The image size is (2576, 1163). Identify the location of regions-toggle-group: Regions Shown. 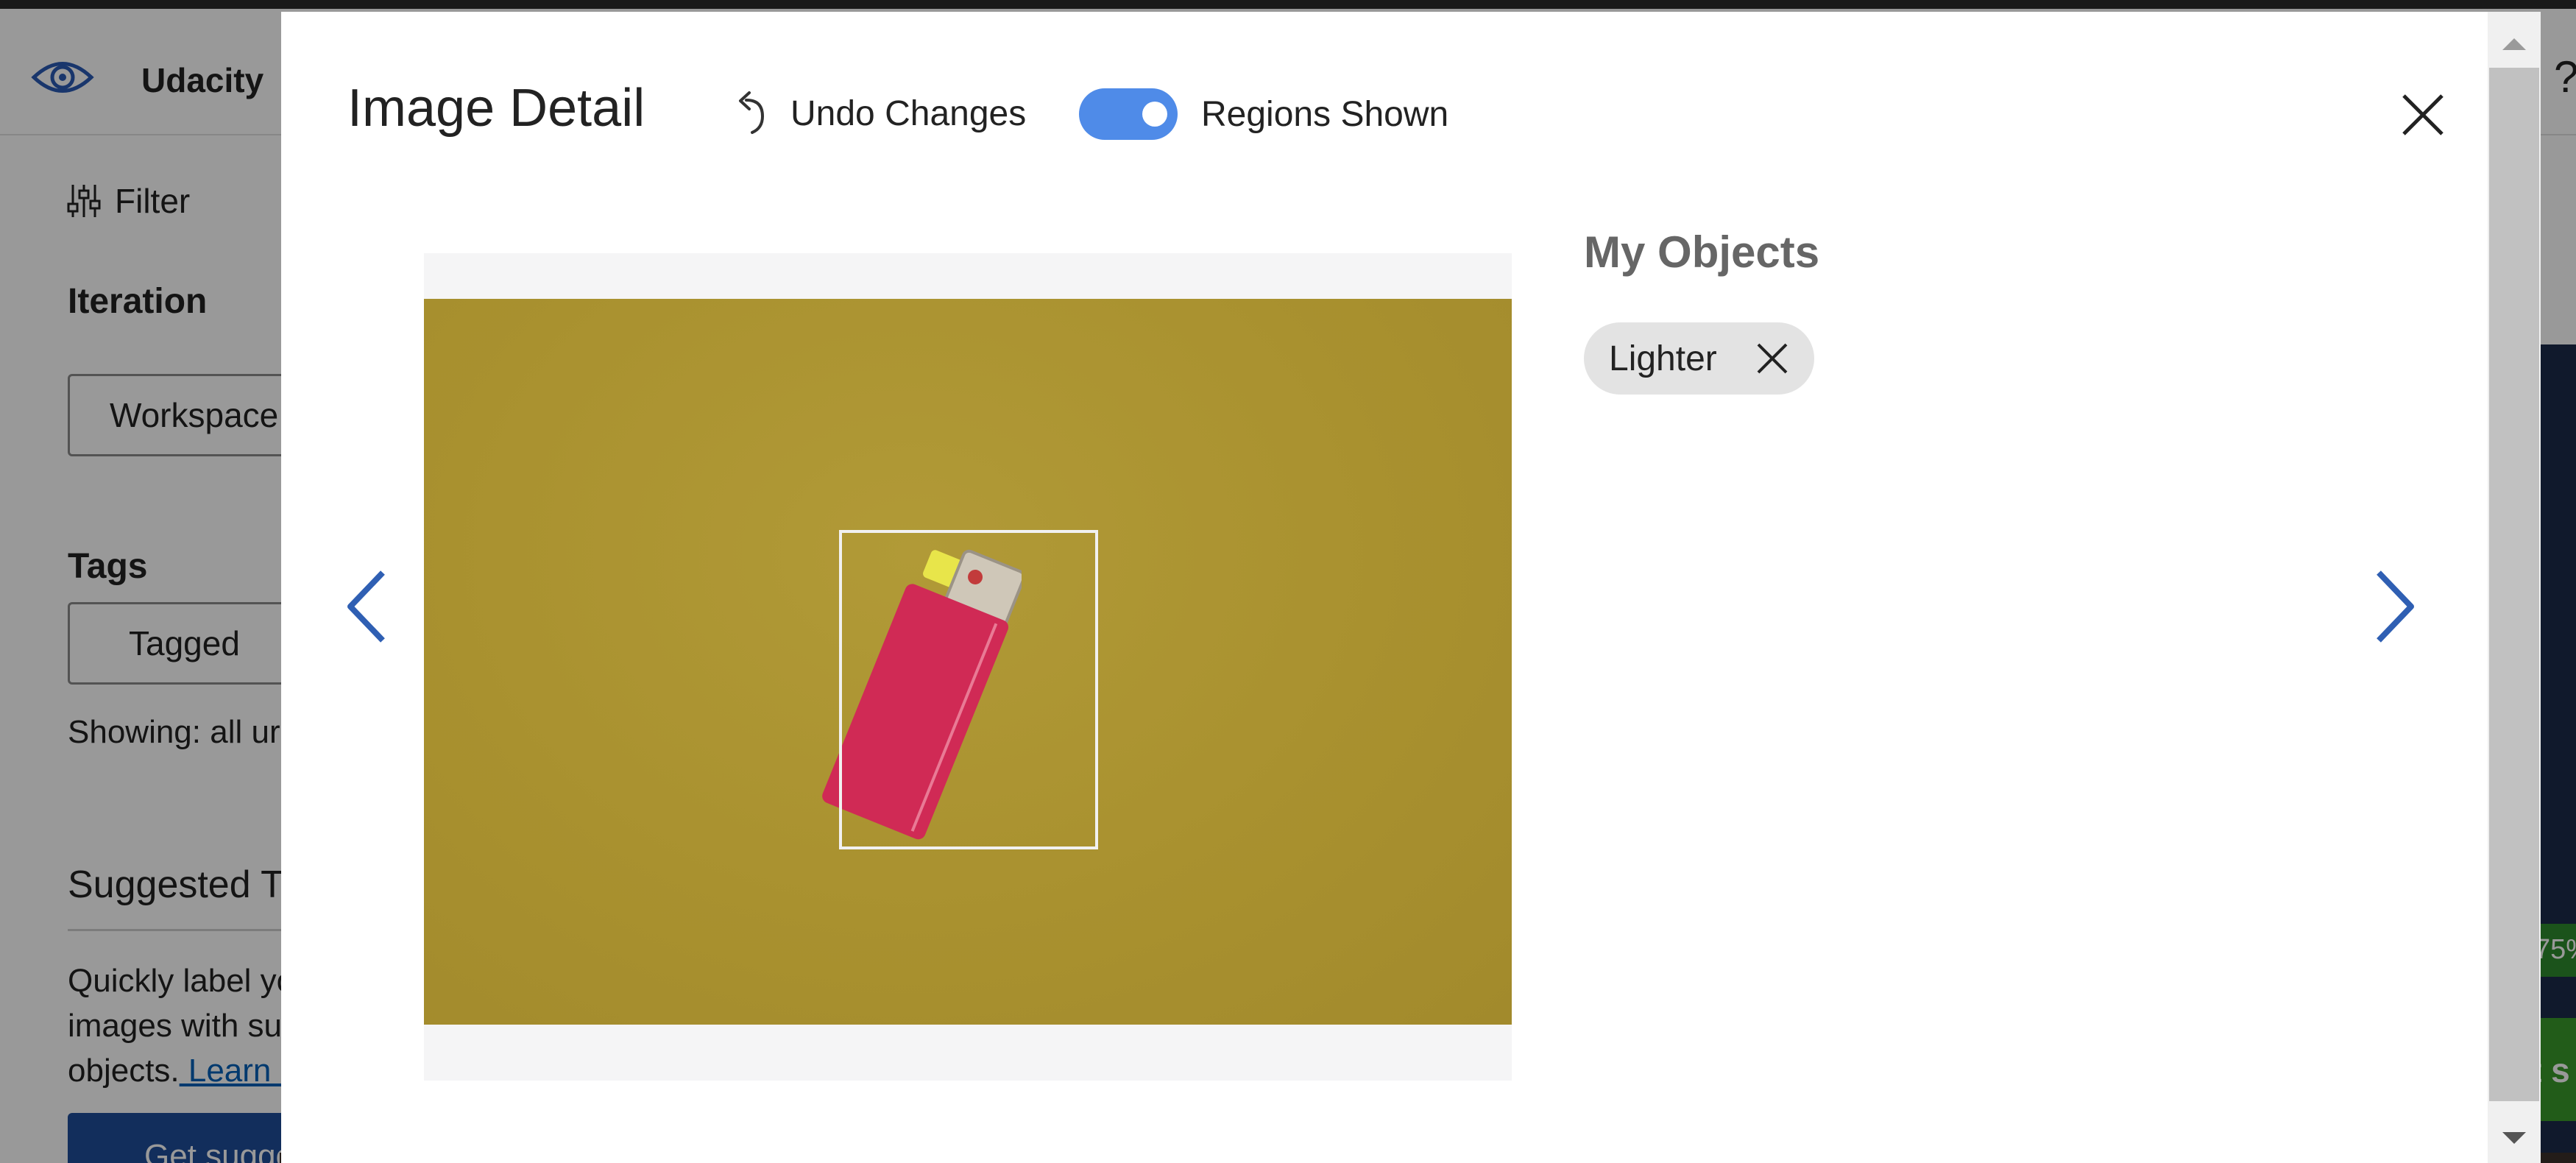
(1263, 114).